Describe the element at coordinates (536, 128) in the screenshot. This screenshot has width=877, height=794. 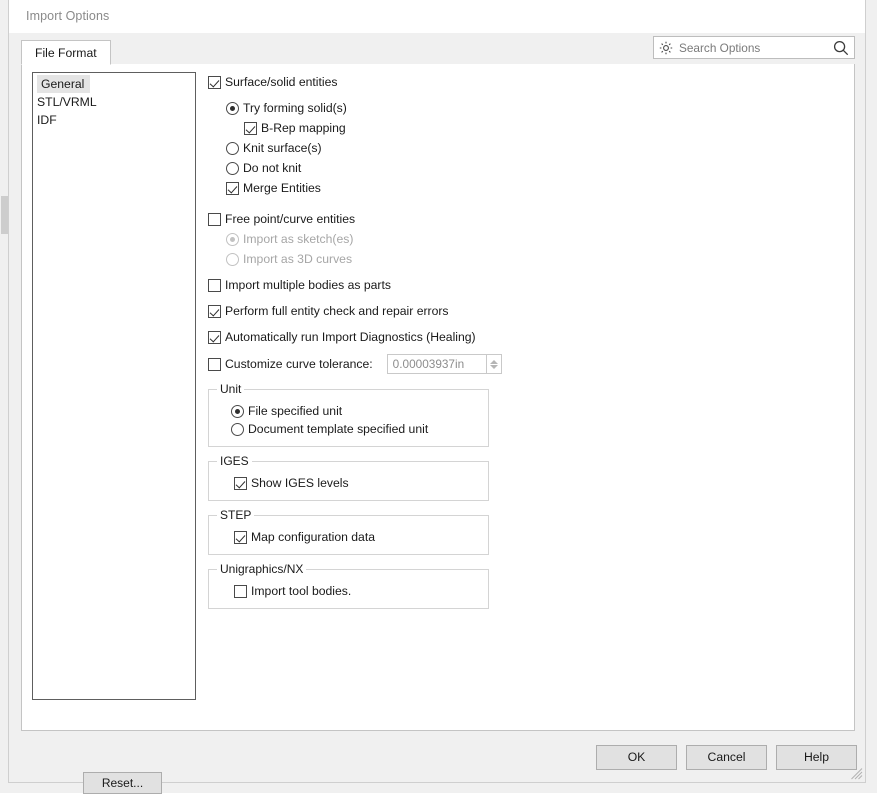
I see `option-brep-mapping: B-Rep mapping` at that location.